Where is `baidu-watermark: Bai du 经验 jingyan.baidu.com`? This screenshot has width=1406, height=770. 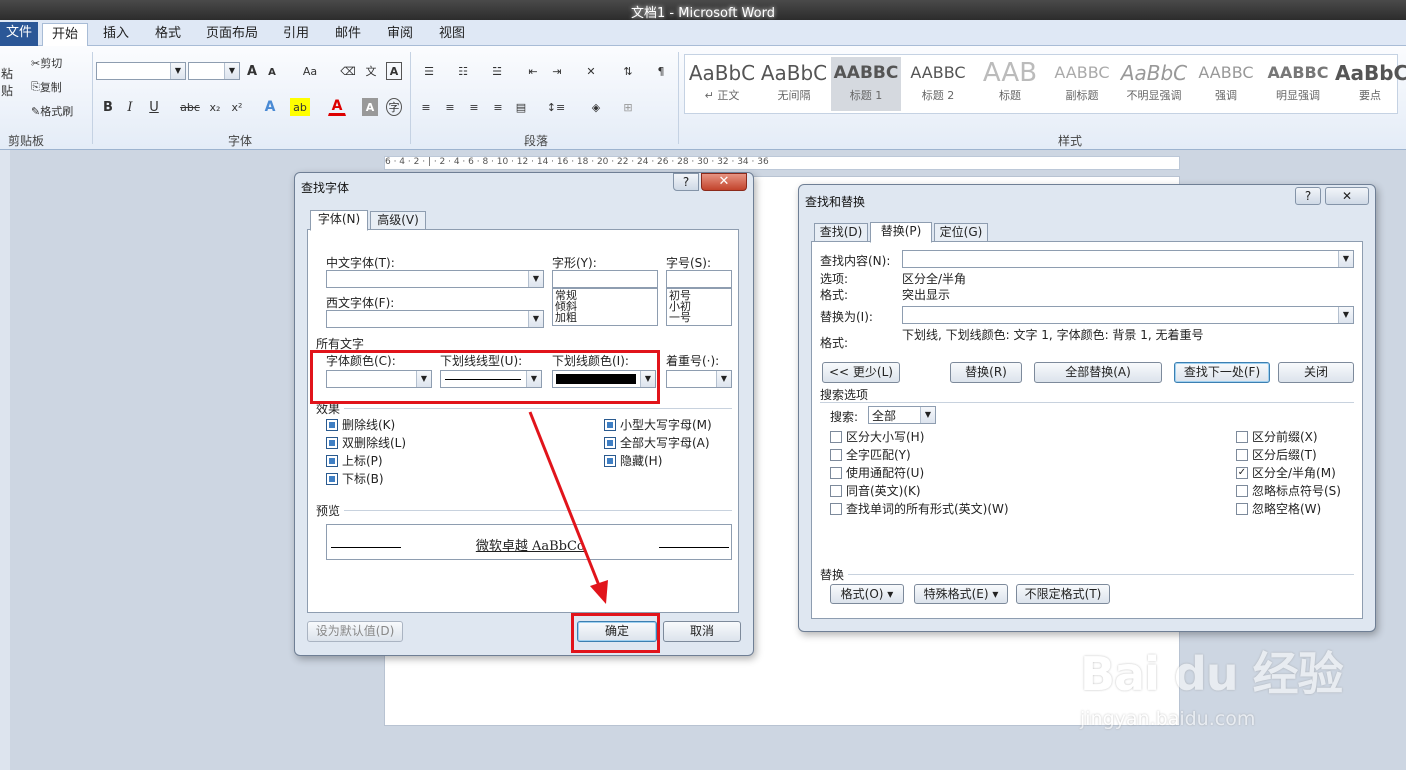 baidu-watermark: Bai du 经验 jingyan.baidu.com is located at coordinates (1243, 681).